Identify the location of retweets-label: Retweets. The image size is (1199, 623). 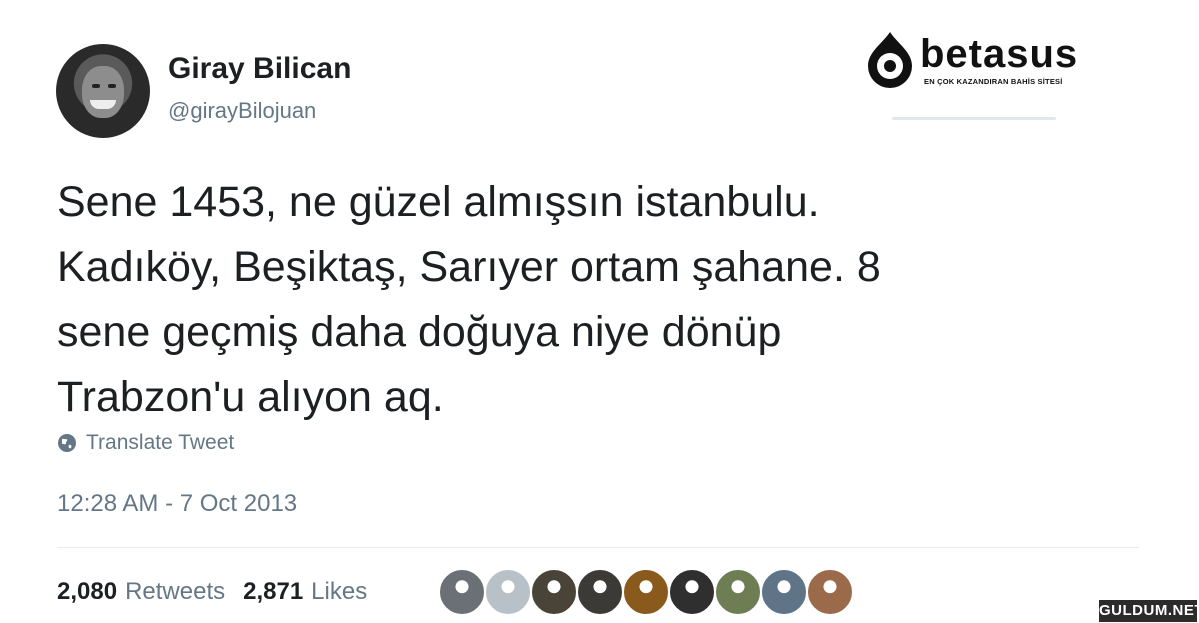
(175, 592).